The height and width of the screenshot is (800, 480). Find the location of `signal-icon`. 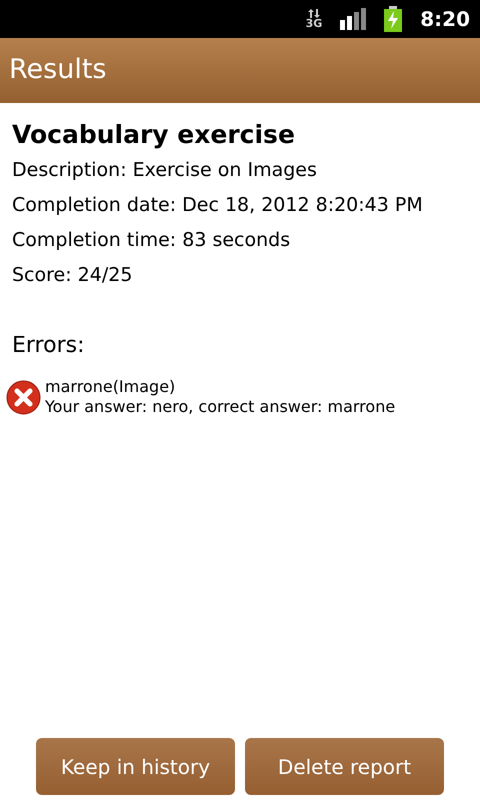

signal-icon is located at coordinates (353, 19).